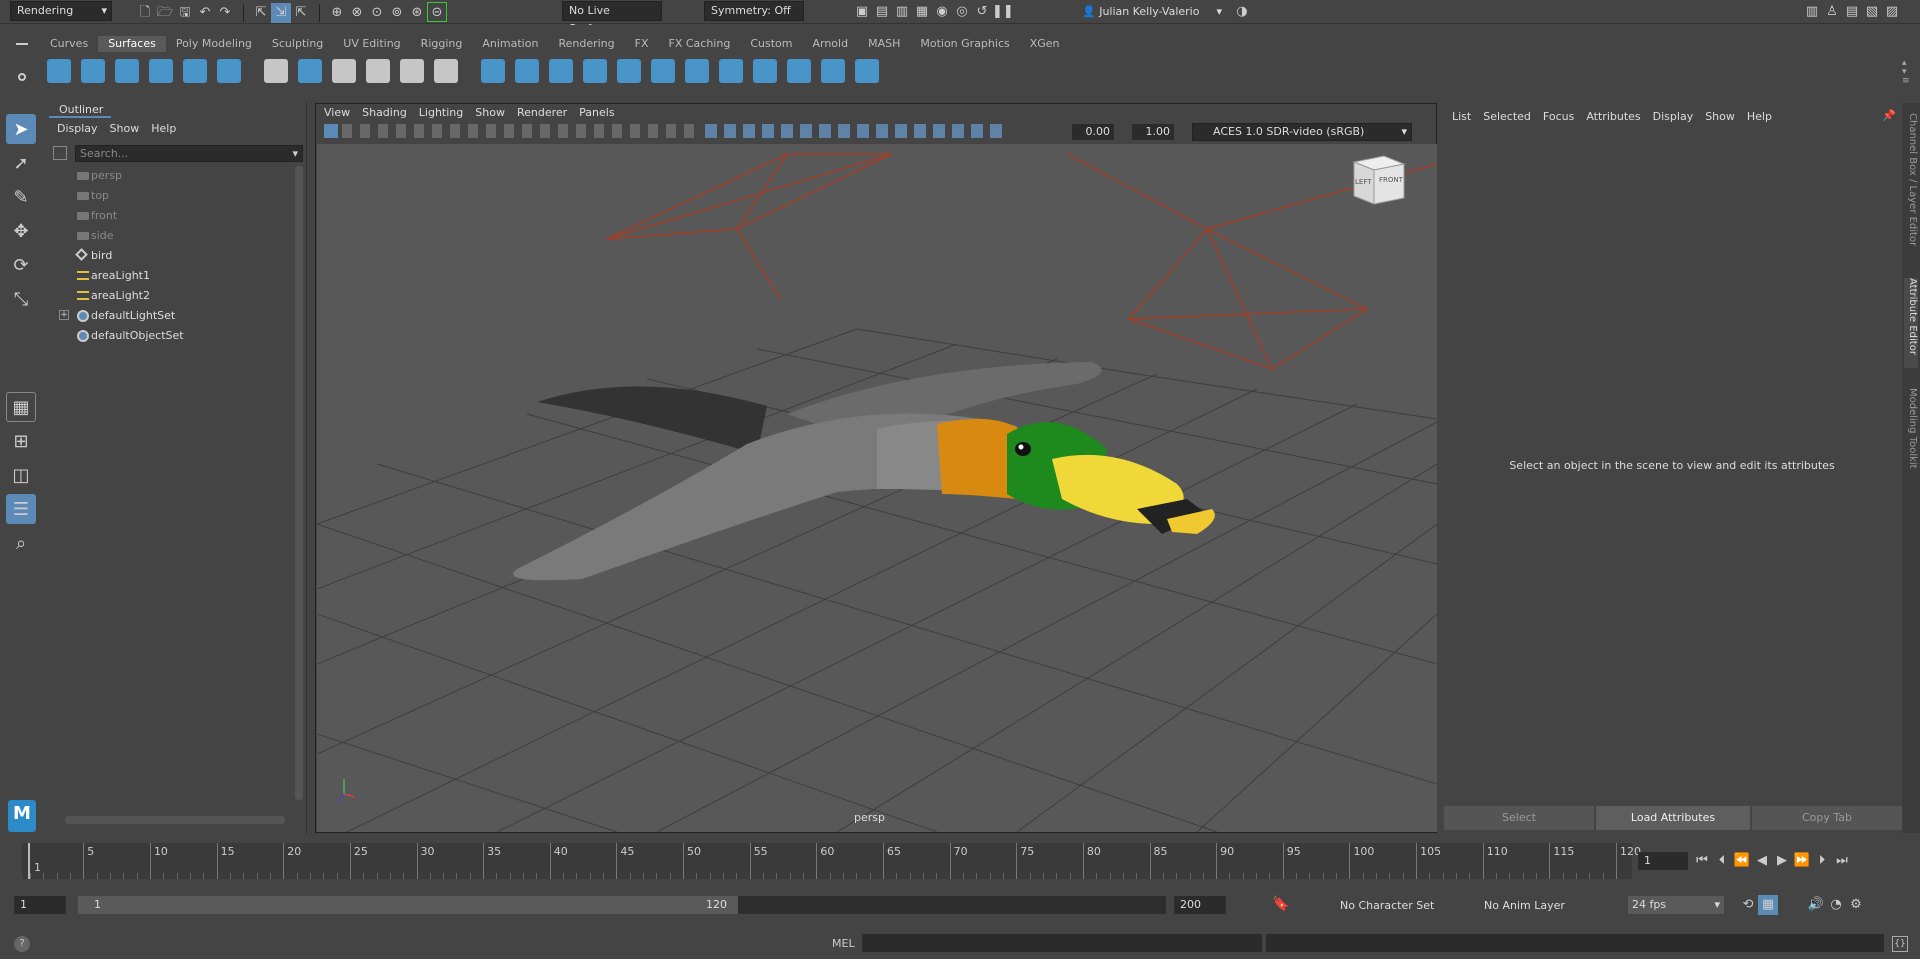 This screenshot has height=959, width=1920. What do you see at coordinates (21, 265) in the screenshot?
I see `rotate-tool-icon: ⟳` at bounding box center [21, 265].